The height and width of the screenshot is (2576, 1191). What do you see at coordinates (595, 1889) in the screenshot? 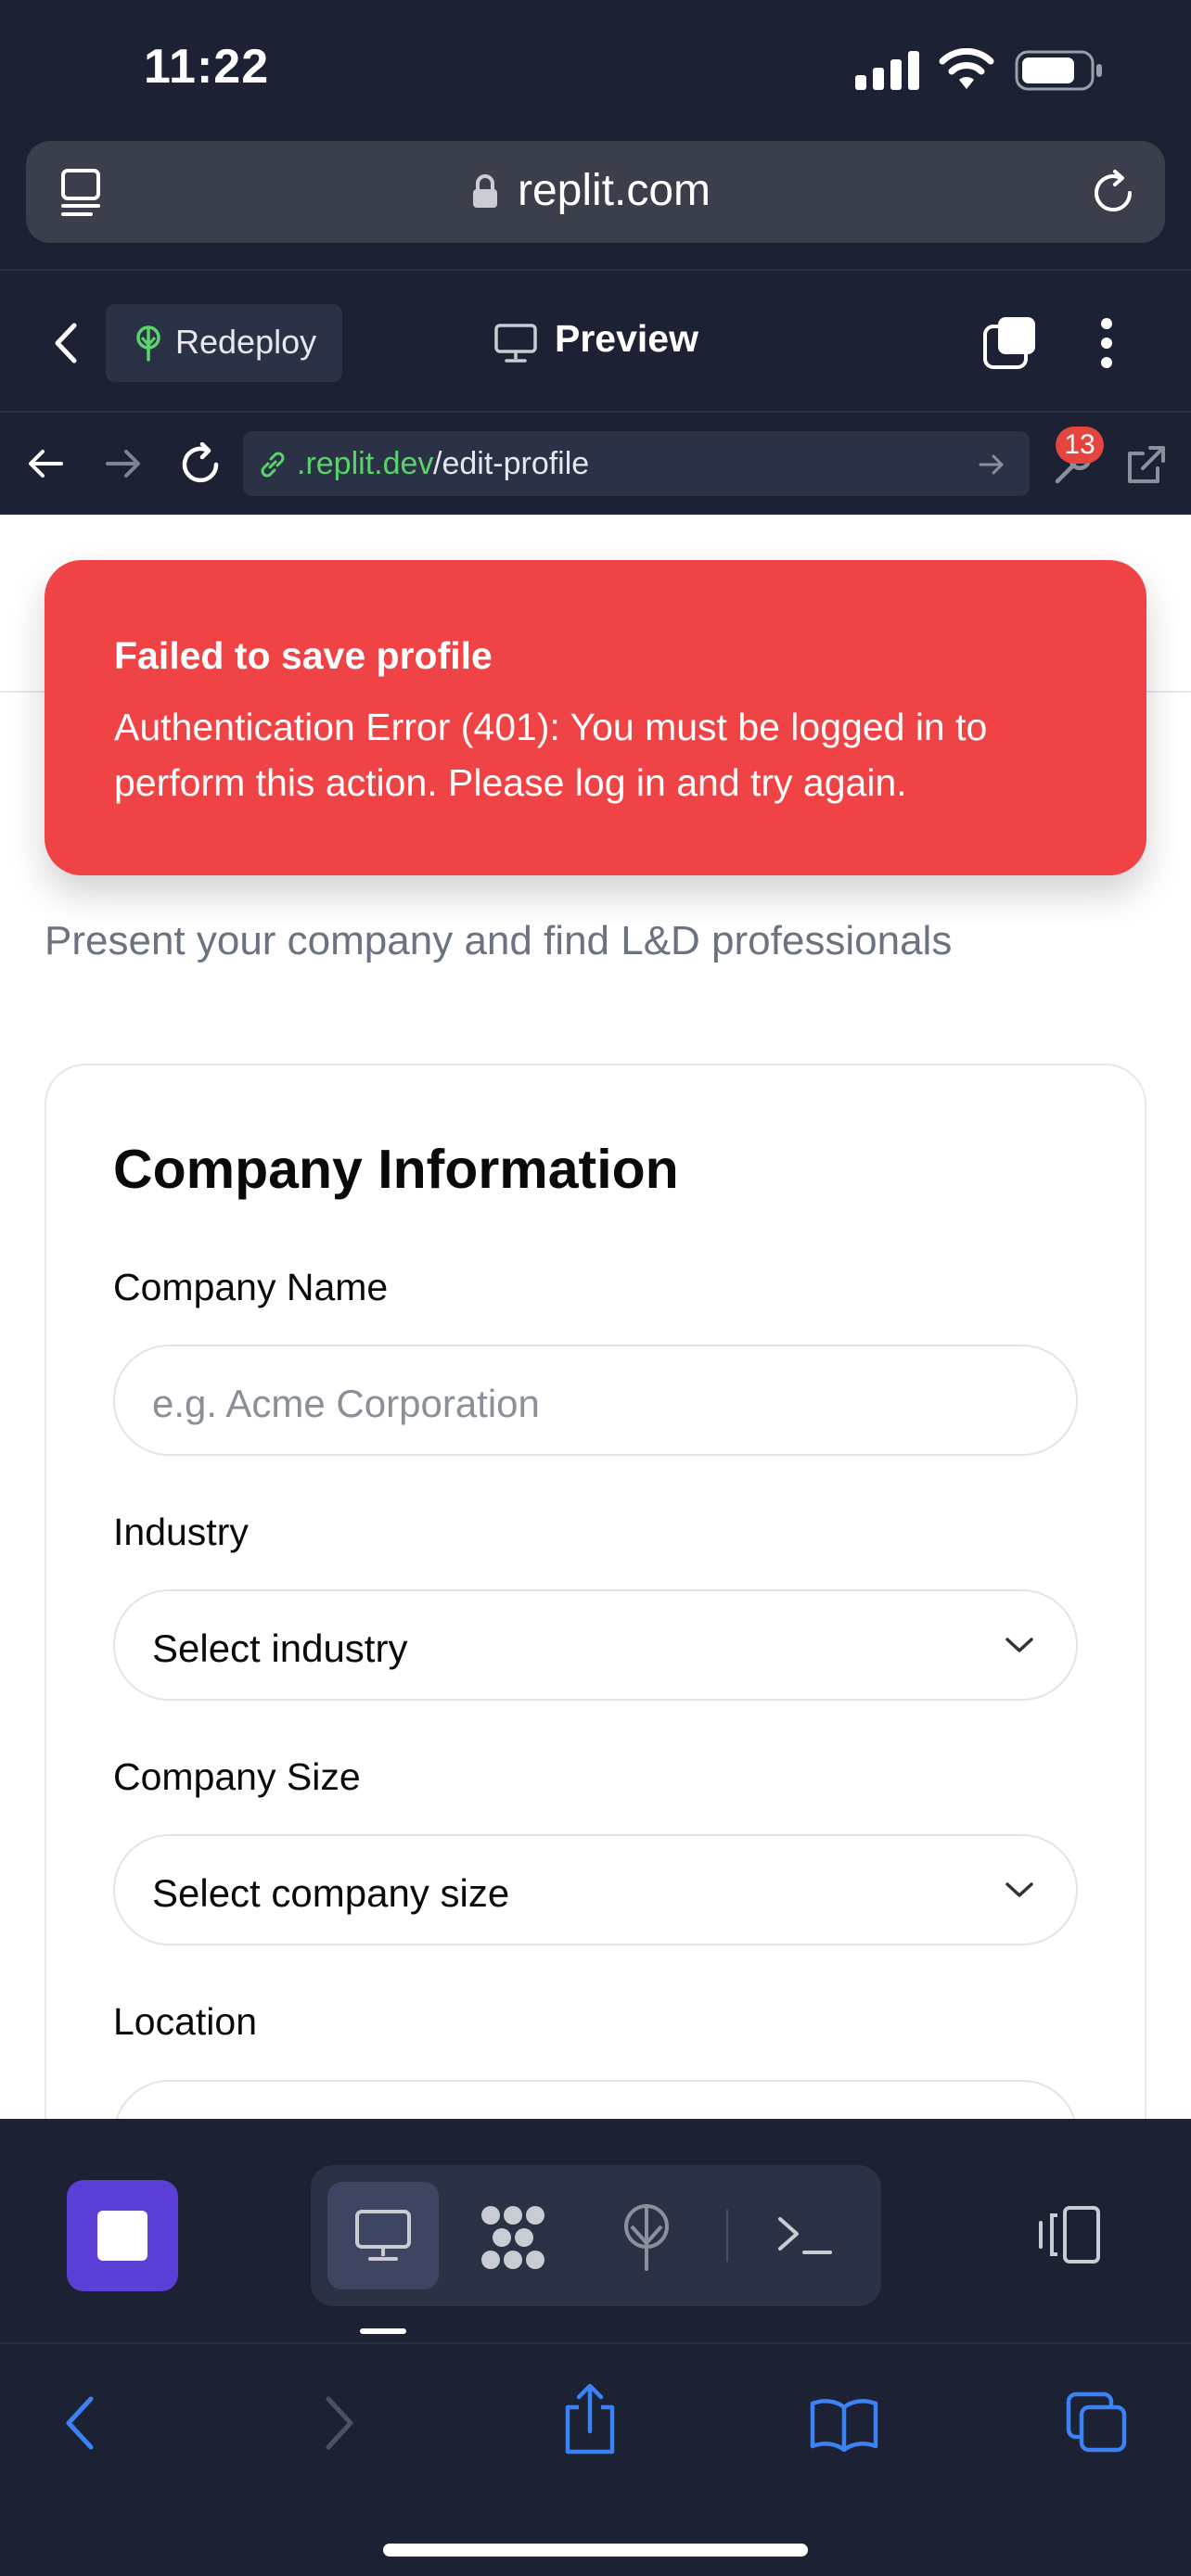
I see `company-size-select: Select company size` at bounding box center [595, 1889].